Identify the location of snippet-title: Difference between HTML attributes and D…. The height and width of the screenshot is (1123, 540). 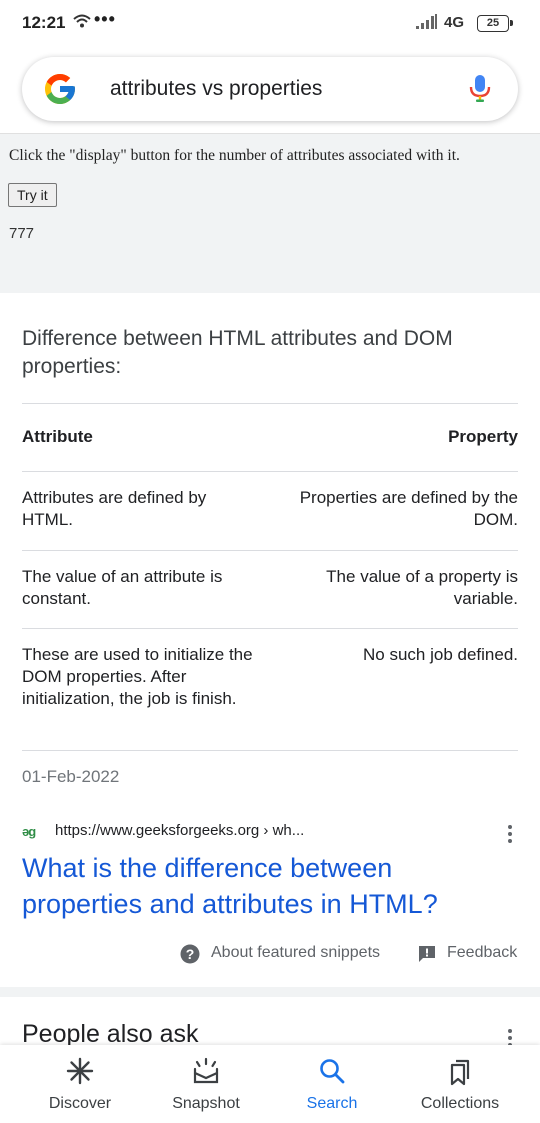
(237, 352).